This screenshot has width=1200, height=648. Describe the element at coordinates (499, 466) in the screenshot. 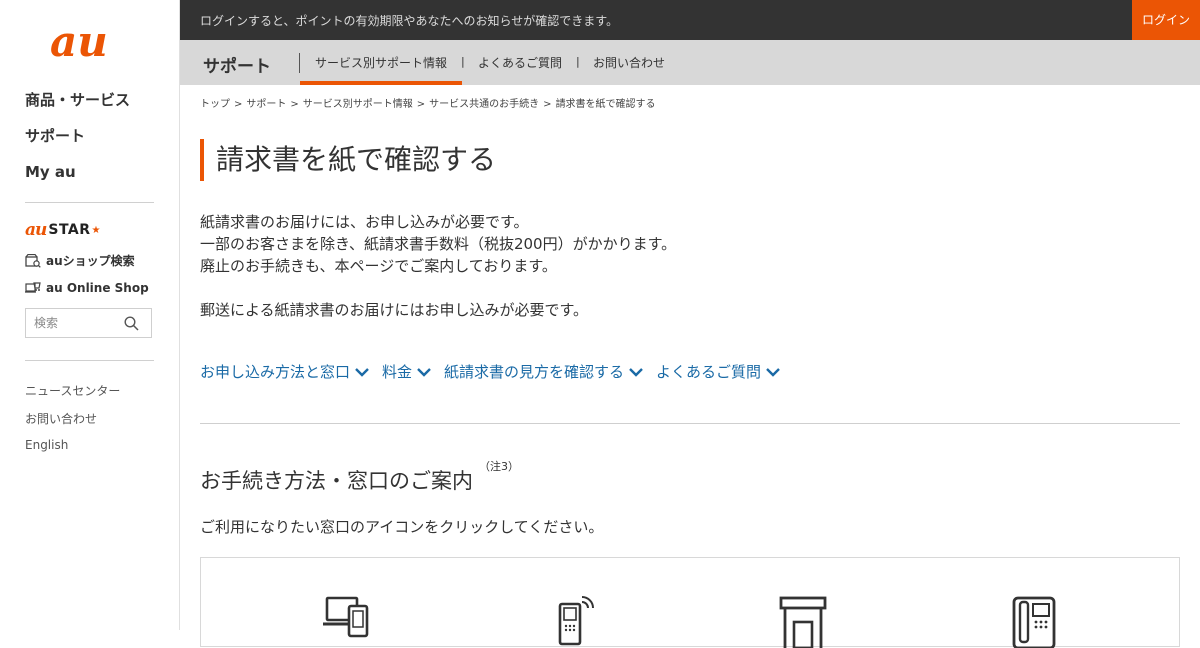

I see `note-reference: （注3）` at that location.